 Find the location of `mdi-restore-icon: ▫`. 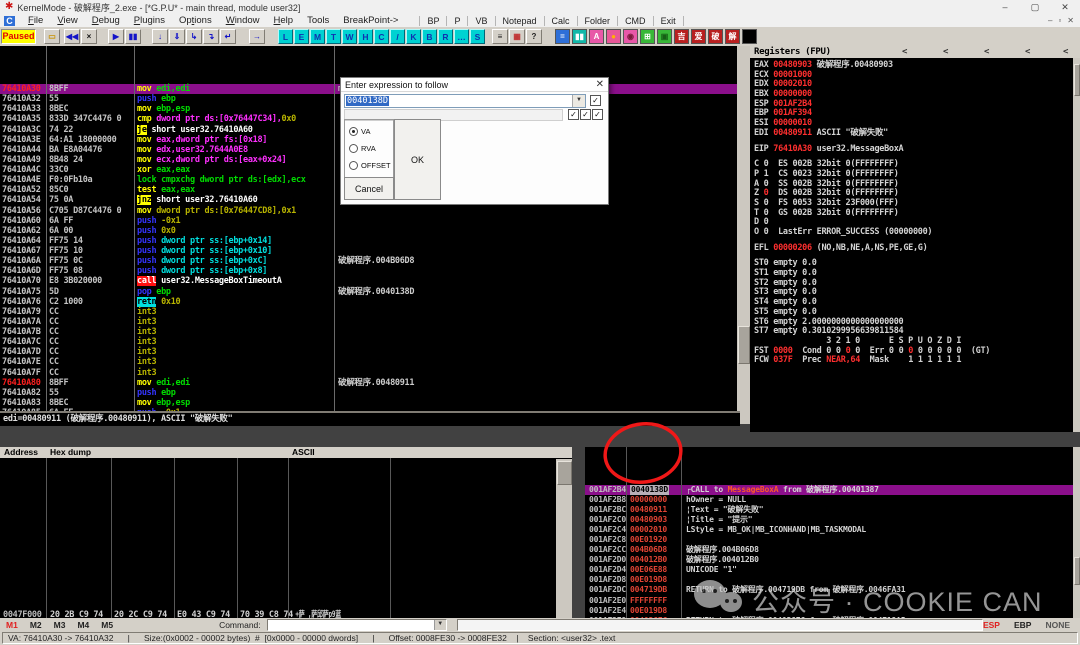

mdi-restore-icon: ▫ is located at coordinates (1059, 20).